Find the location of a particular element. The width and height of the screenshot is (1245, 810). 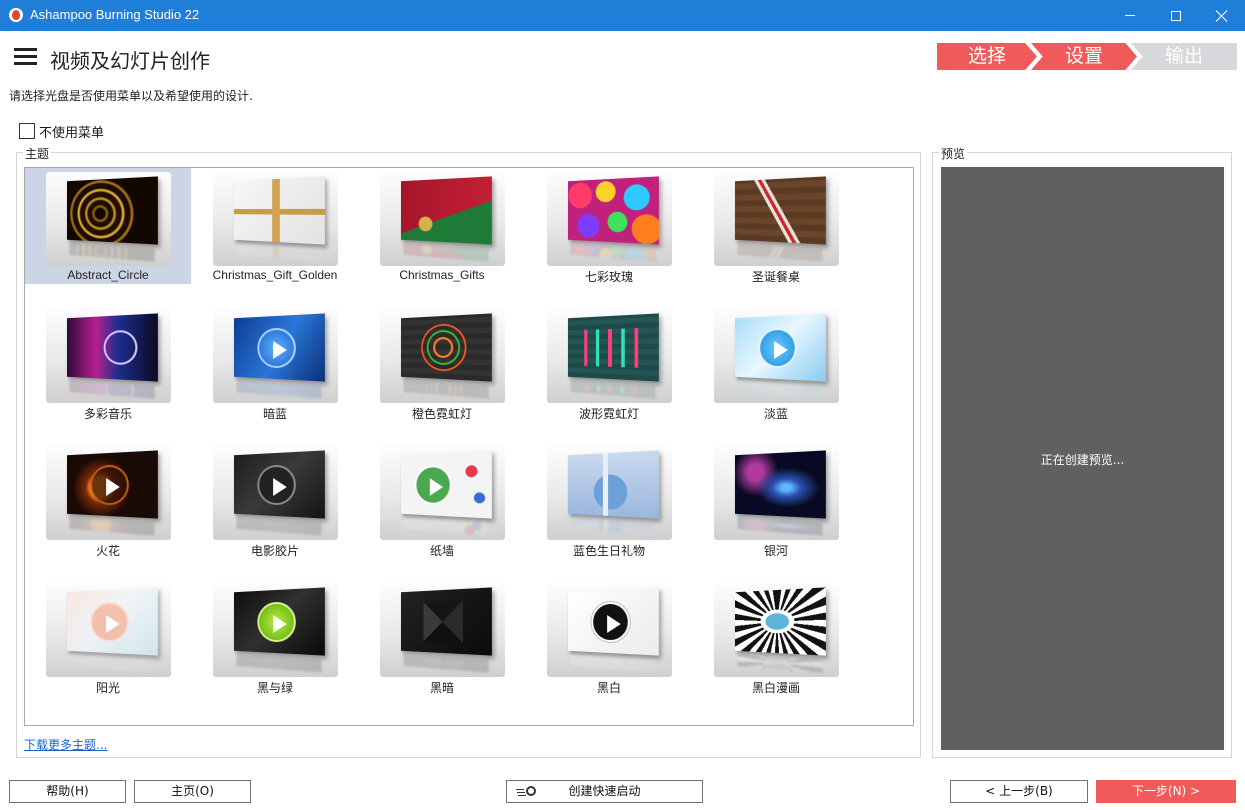

theme-item-rainbow-roses: 七彩玫瑰 is located at coordinates (609, 226).